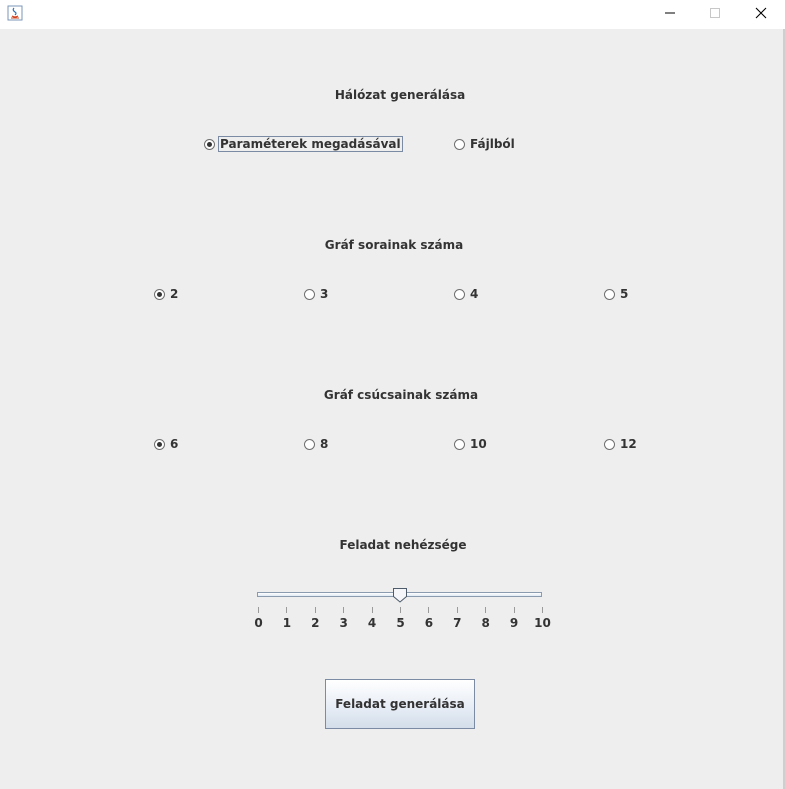 The height and width of the screenshot is (789, 785). Describe the element at coordinates (166, 444) in the screenshot. I see `radio-vertices-6: 6` at that location.